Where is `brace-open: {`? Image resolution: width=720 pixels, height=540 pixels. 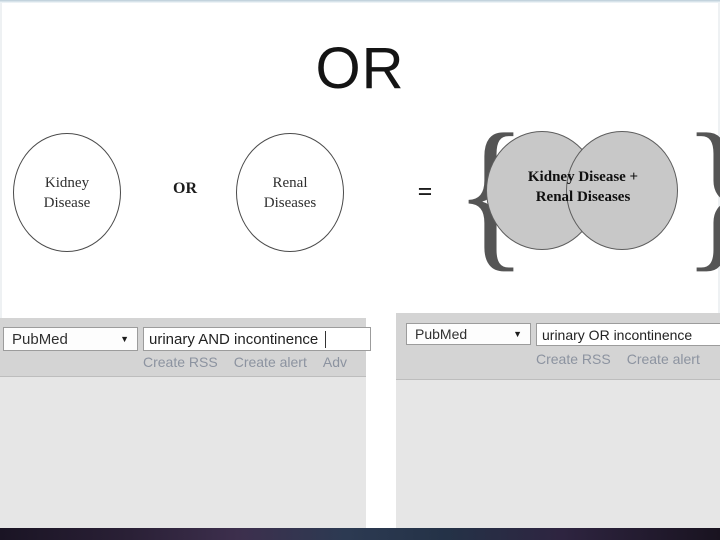 brace-open: { is located at coordinates (491, 194).